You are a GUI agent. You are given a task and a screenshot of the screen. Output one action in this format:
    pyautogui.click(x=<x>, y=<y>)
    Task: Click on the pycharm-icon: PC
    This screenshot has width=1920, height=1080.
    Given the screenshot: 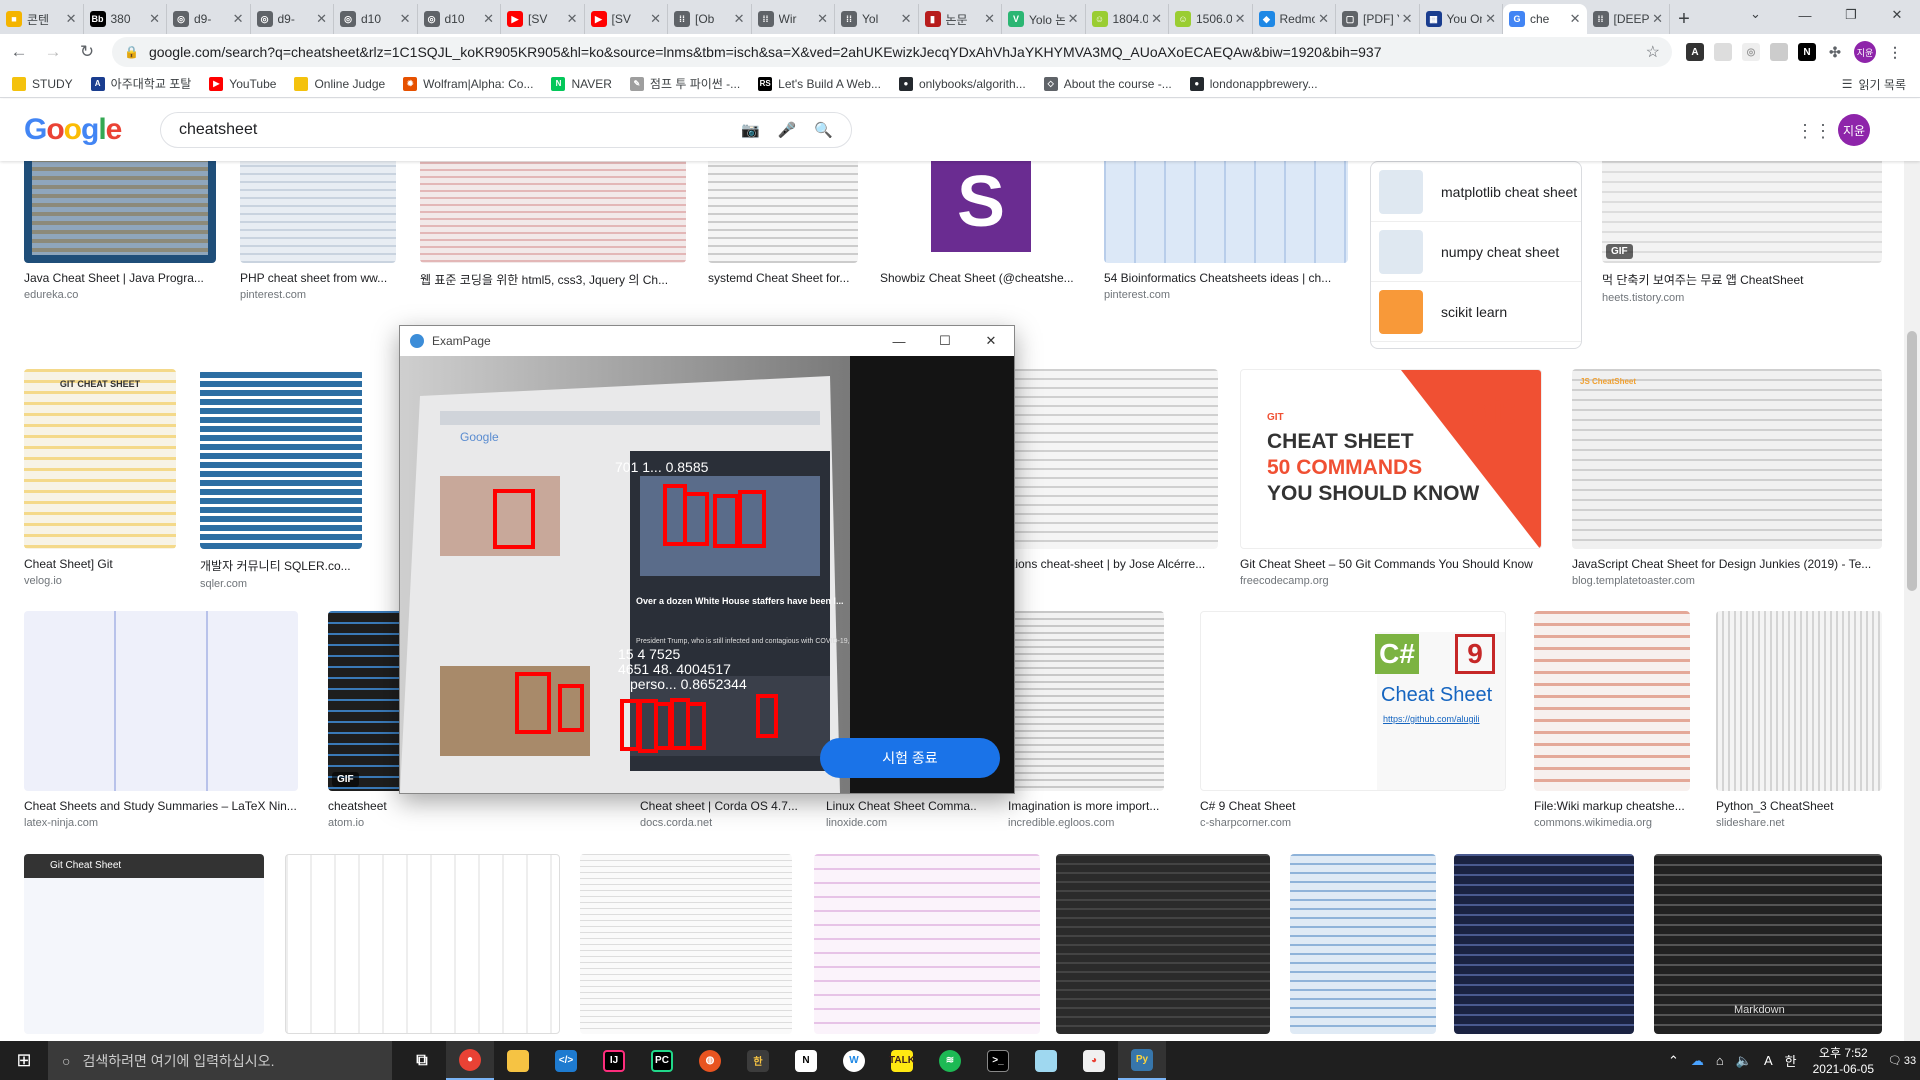 What is the action you would take?
    pyautogui.click(x=662, y=1060)
    